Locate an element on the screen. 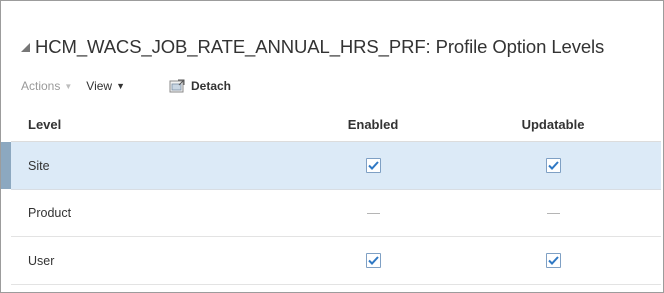 The image size is (664, 293). column-header-updatable: Updatable is located at coordinates (553, 124).